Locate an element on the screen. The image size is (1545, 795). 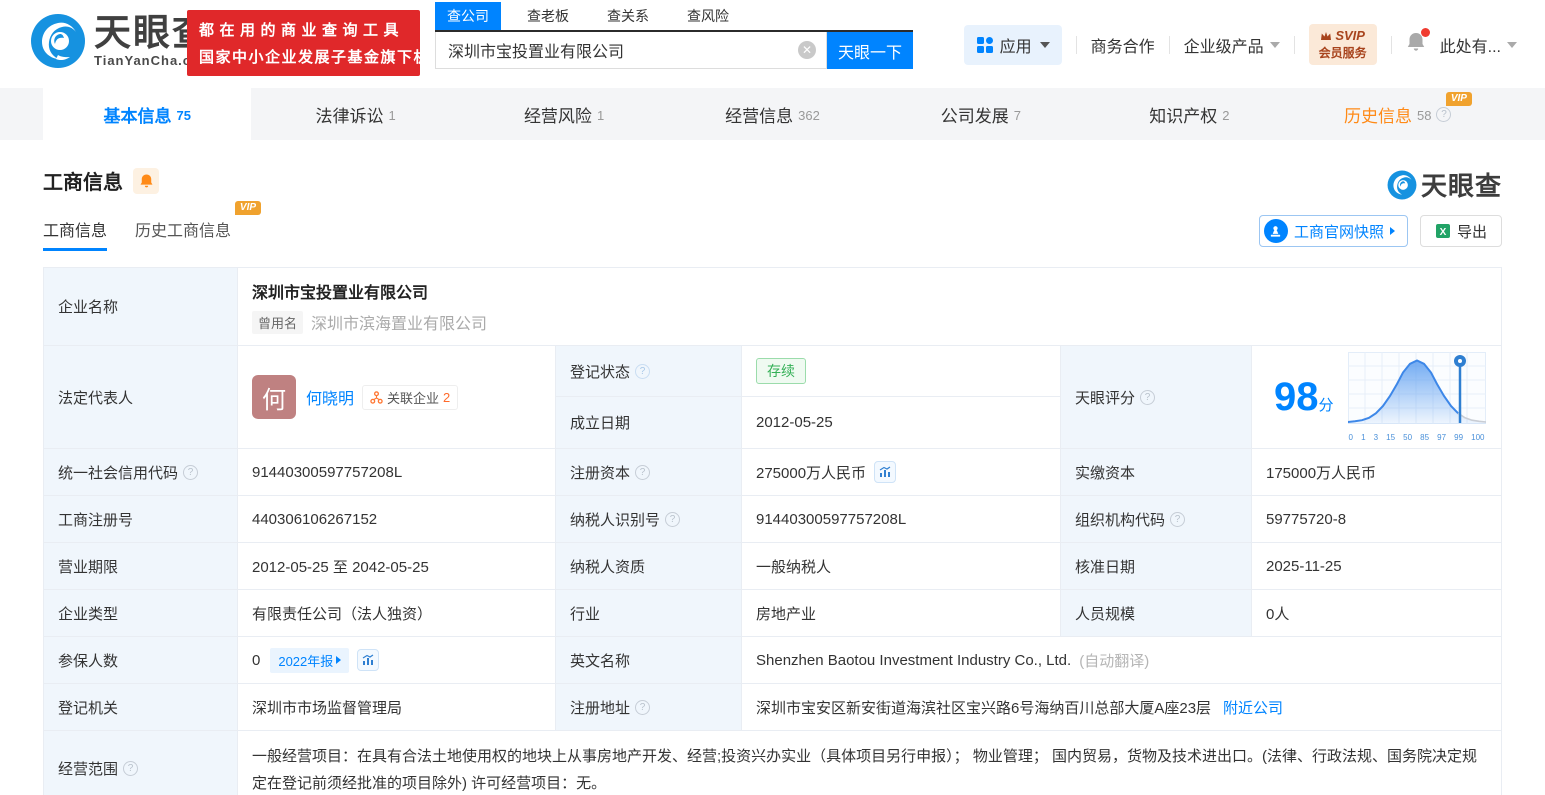
legal-rep-name-link: 何晓明 is located at coordinates (330, 397).